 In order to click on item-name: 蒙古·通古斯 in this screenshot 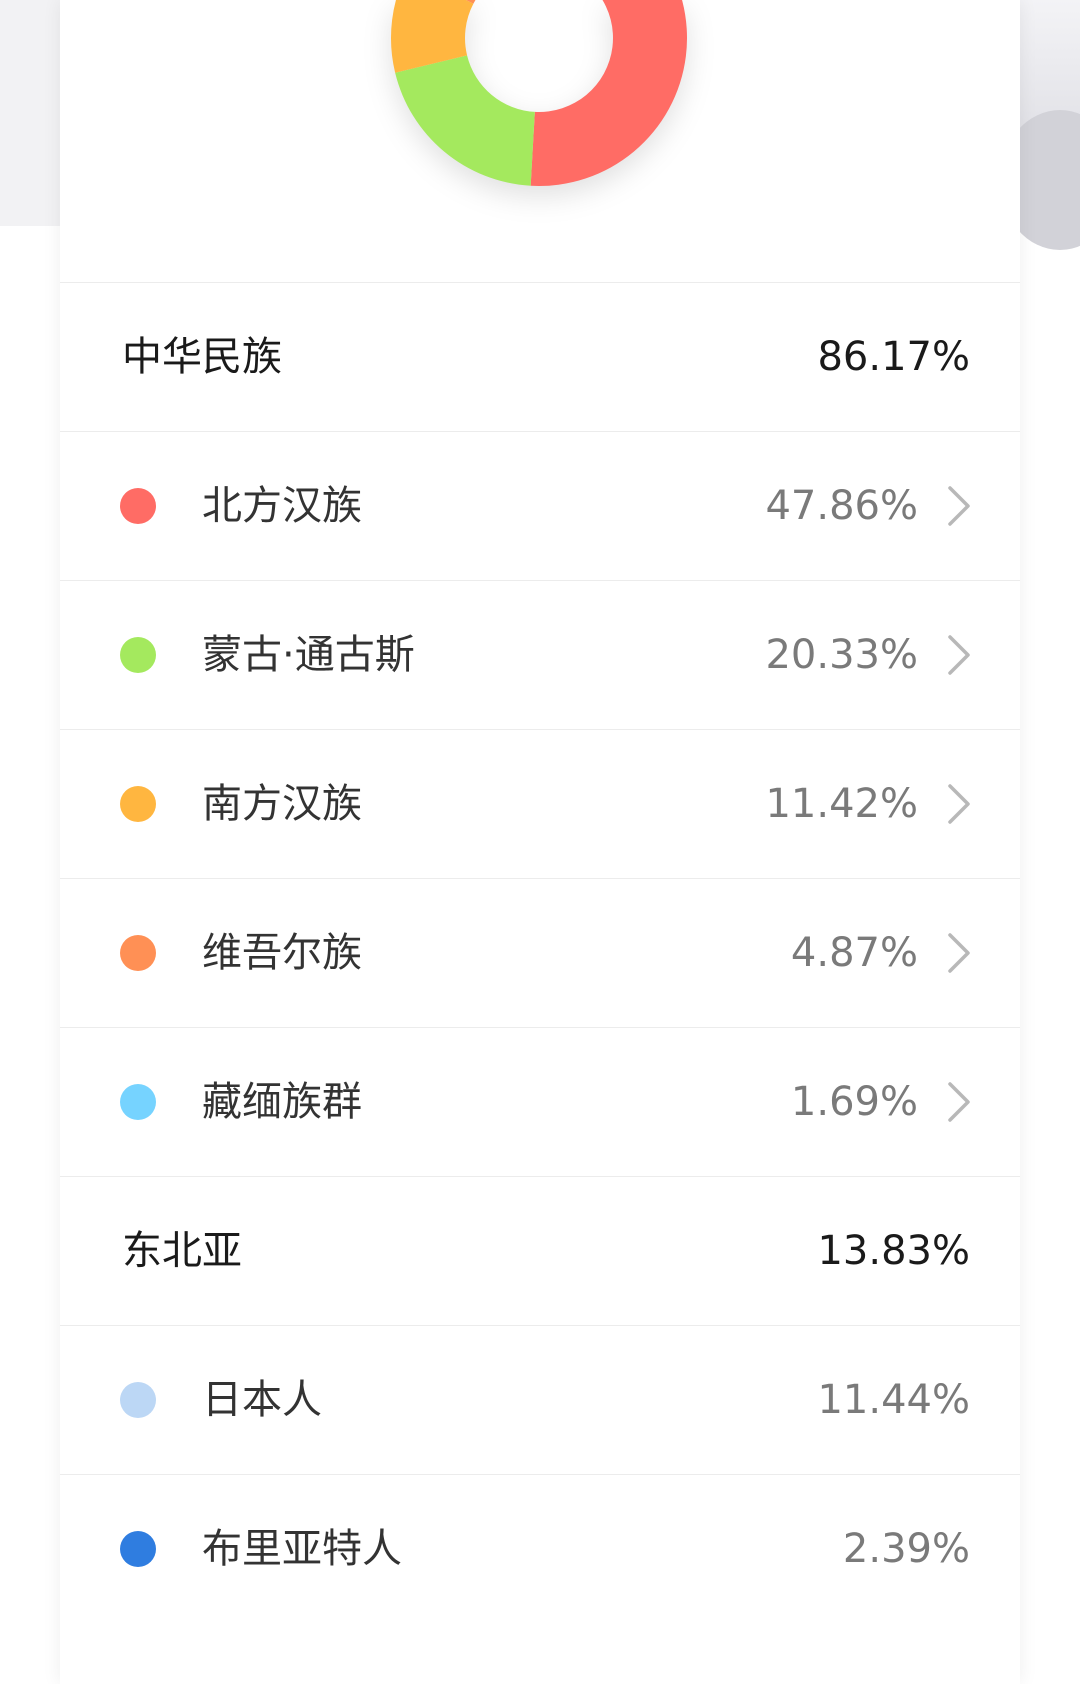, I will do `click(308, 655)`.